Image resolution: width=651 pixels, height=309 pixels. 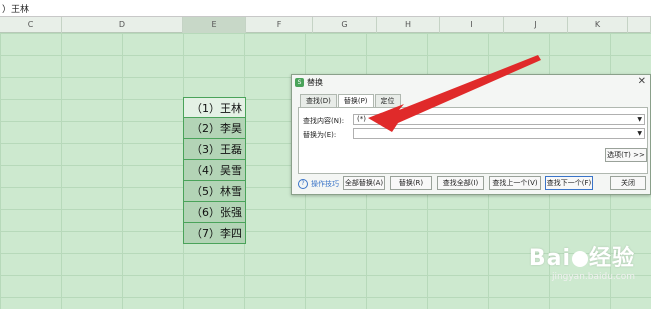 I want to click on find-all-button: 查找全部(I), so click(x=460, y=183).